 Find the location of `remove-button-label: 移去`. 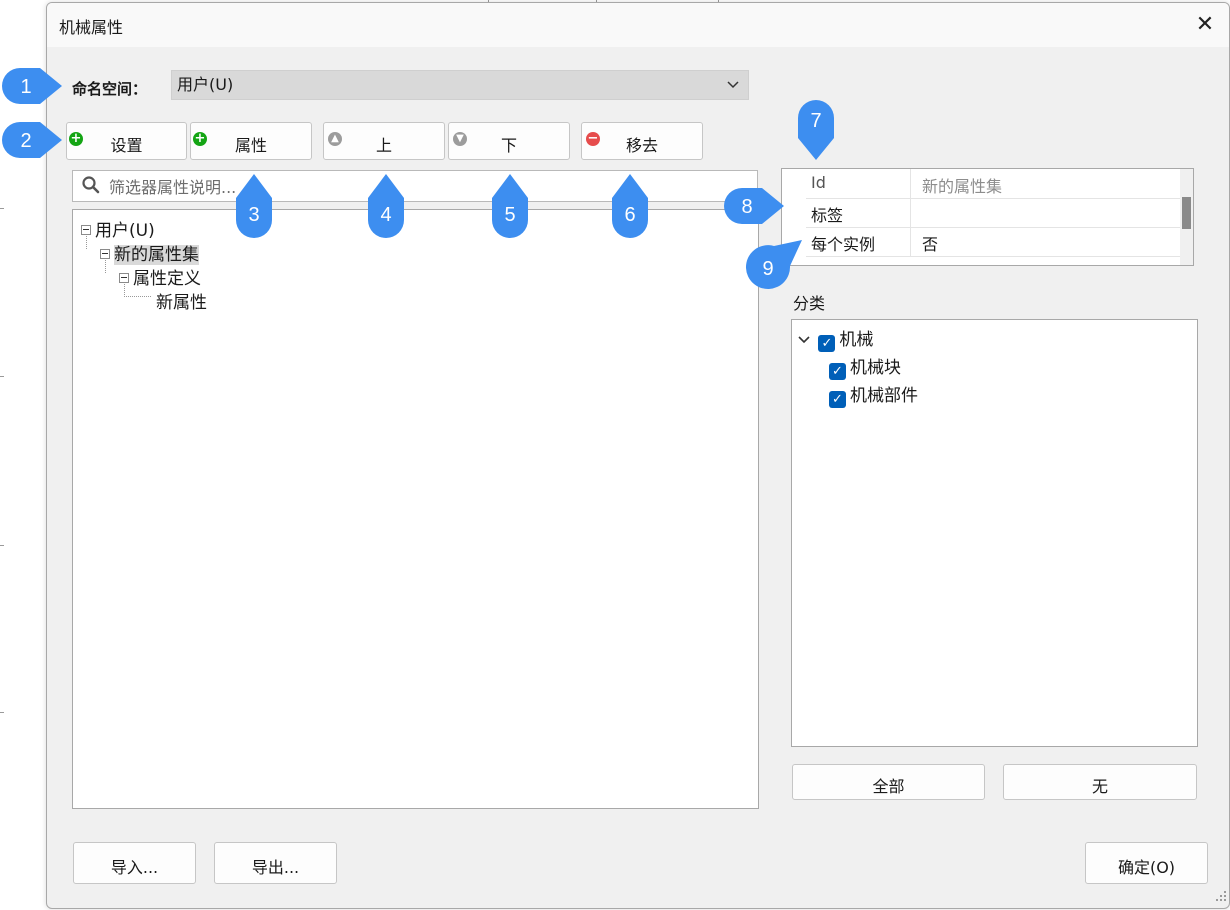

remove-button-label: 移去 is located at coordinates (641, 145).